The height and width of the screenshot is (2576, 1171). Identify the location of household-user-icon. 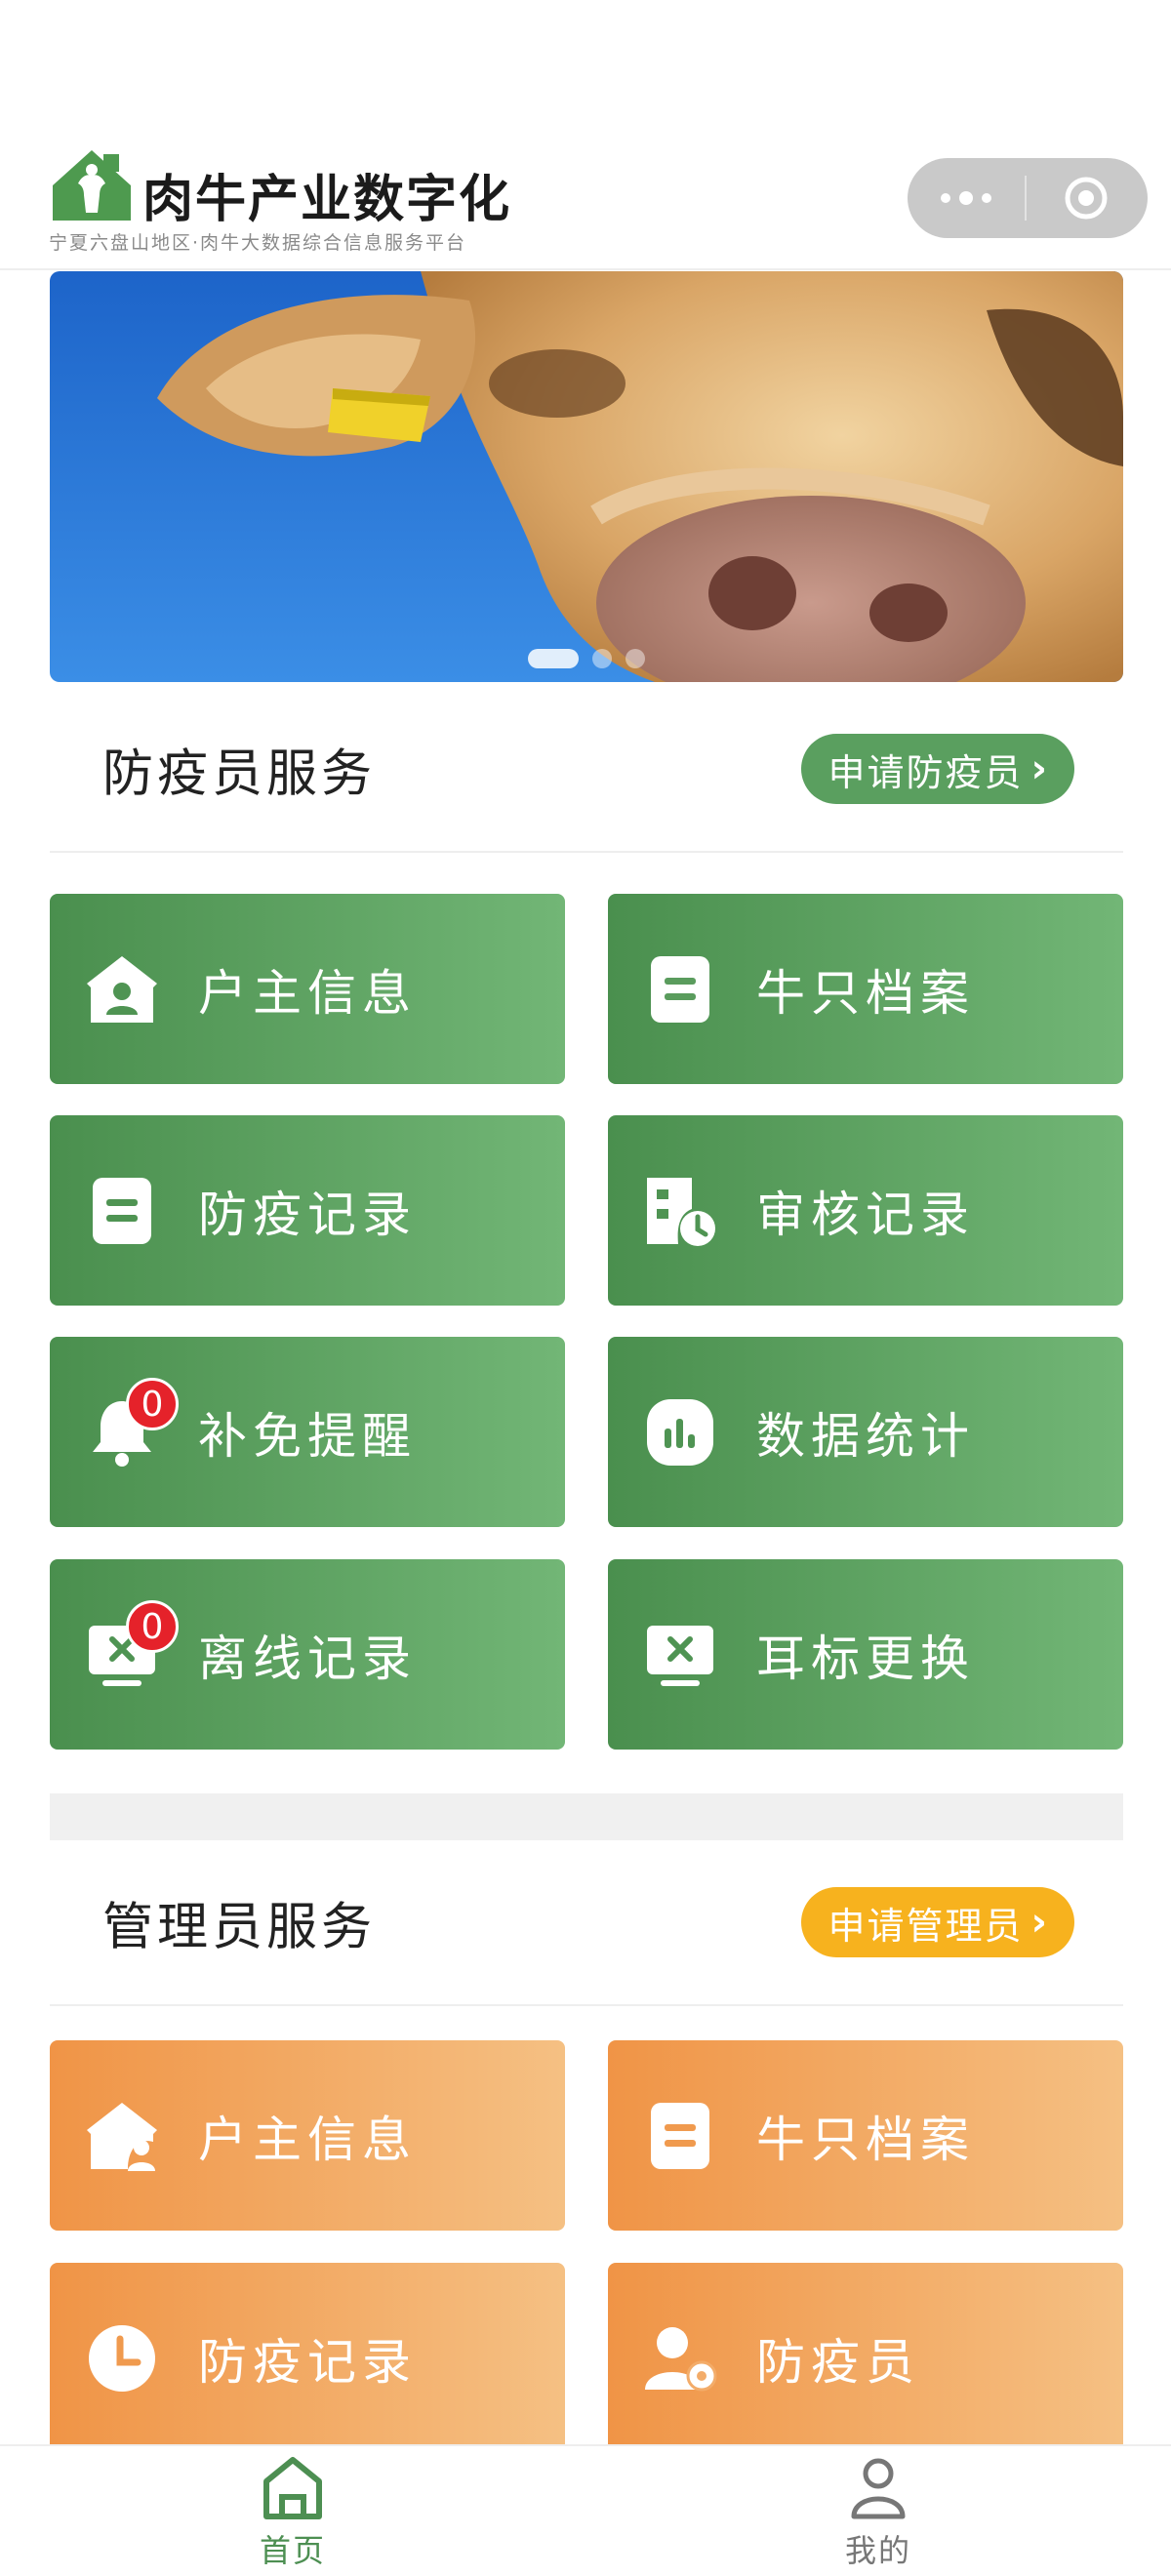
(122, 2136).